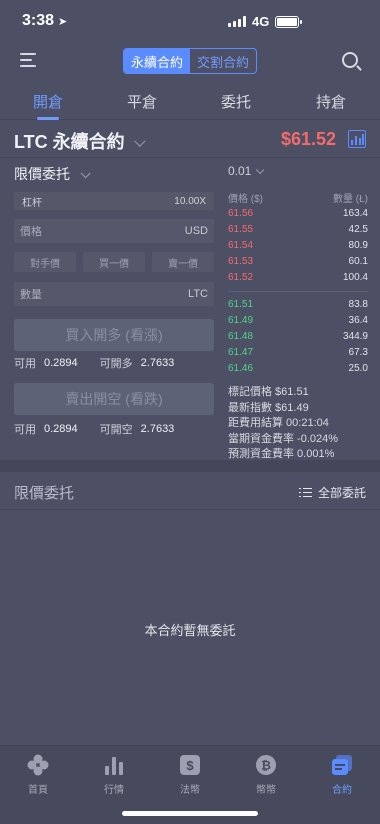  Describe the element at coordinates (190, 201) in the screenshot. I see `leverage-value: 10.00X` at that location.